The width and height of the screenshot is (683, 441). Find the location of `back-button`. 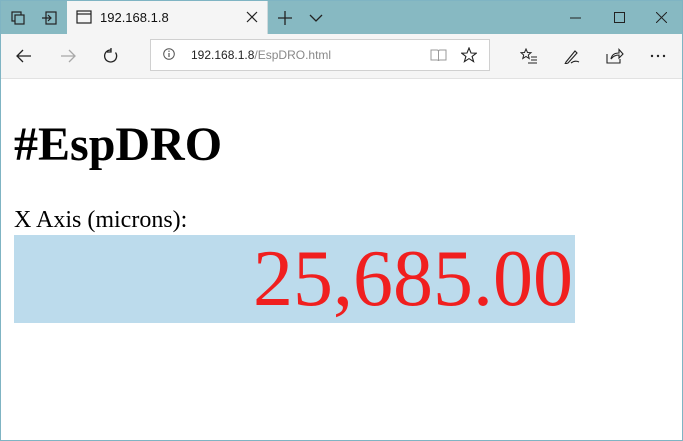

back-button is located at coordinates (24, 56).